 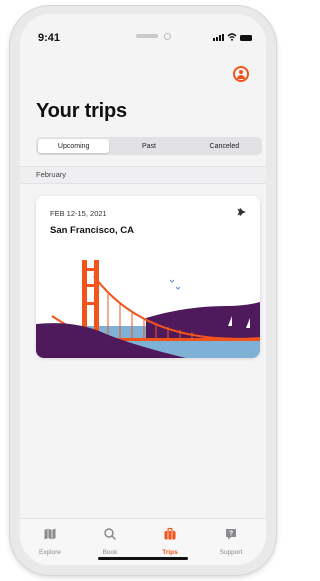 I want to click on trip-destination: San Francisco, CA, so click(x=92, y=230).